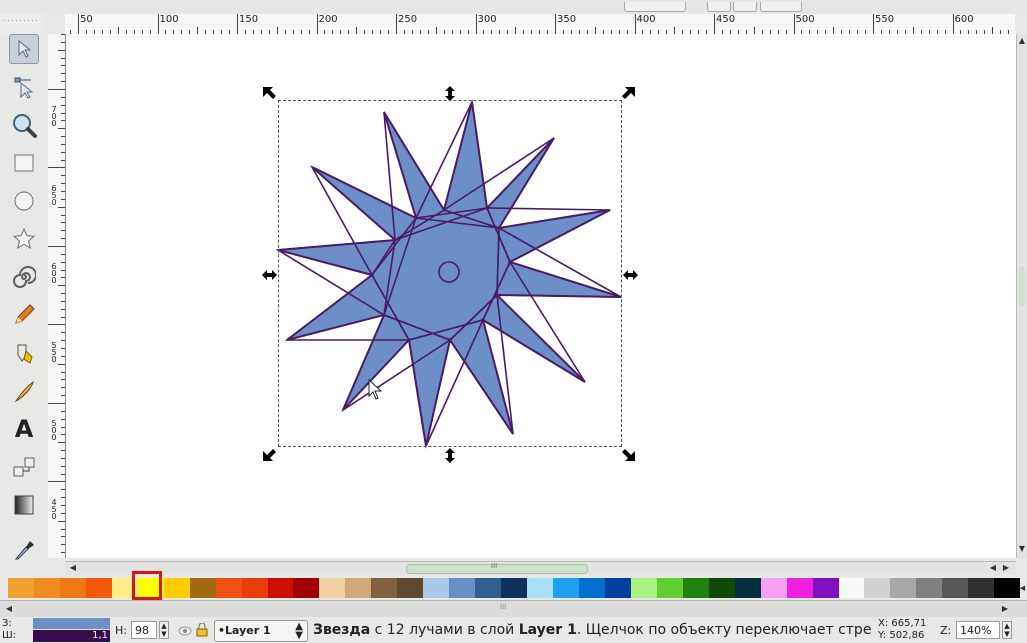  Describe the element at coordinates (269, 93) in the screenshot. I see `scale-handle-nw` at that location.